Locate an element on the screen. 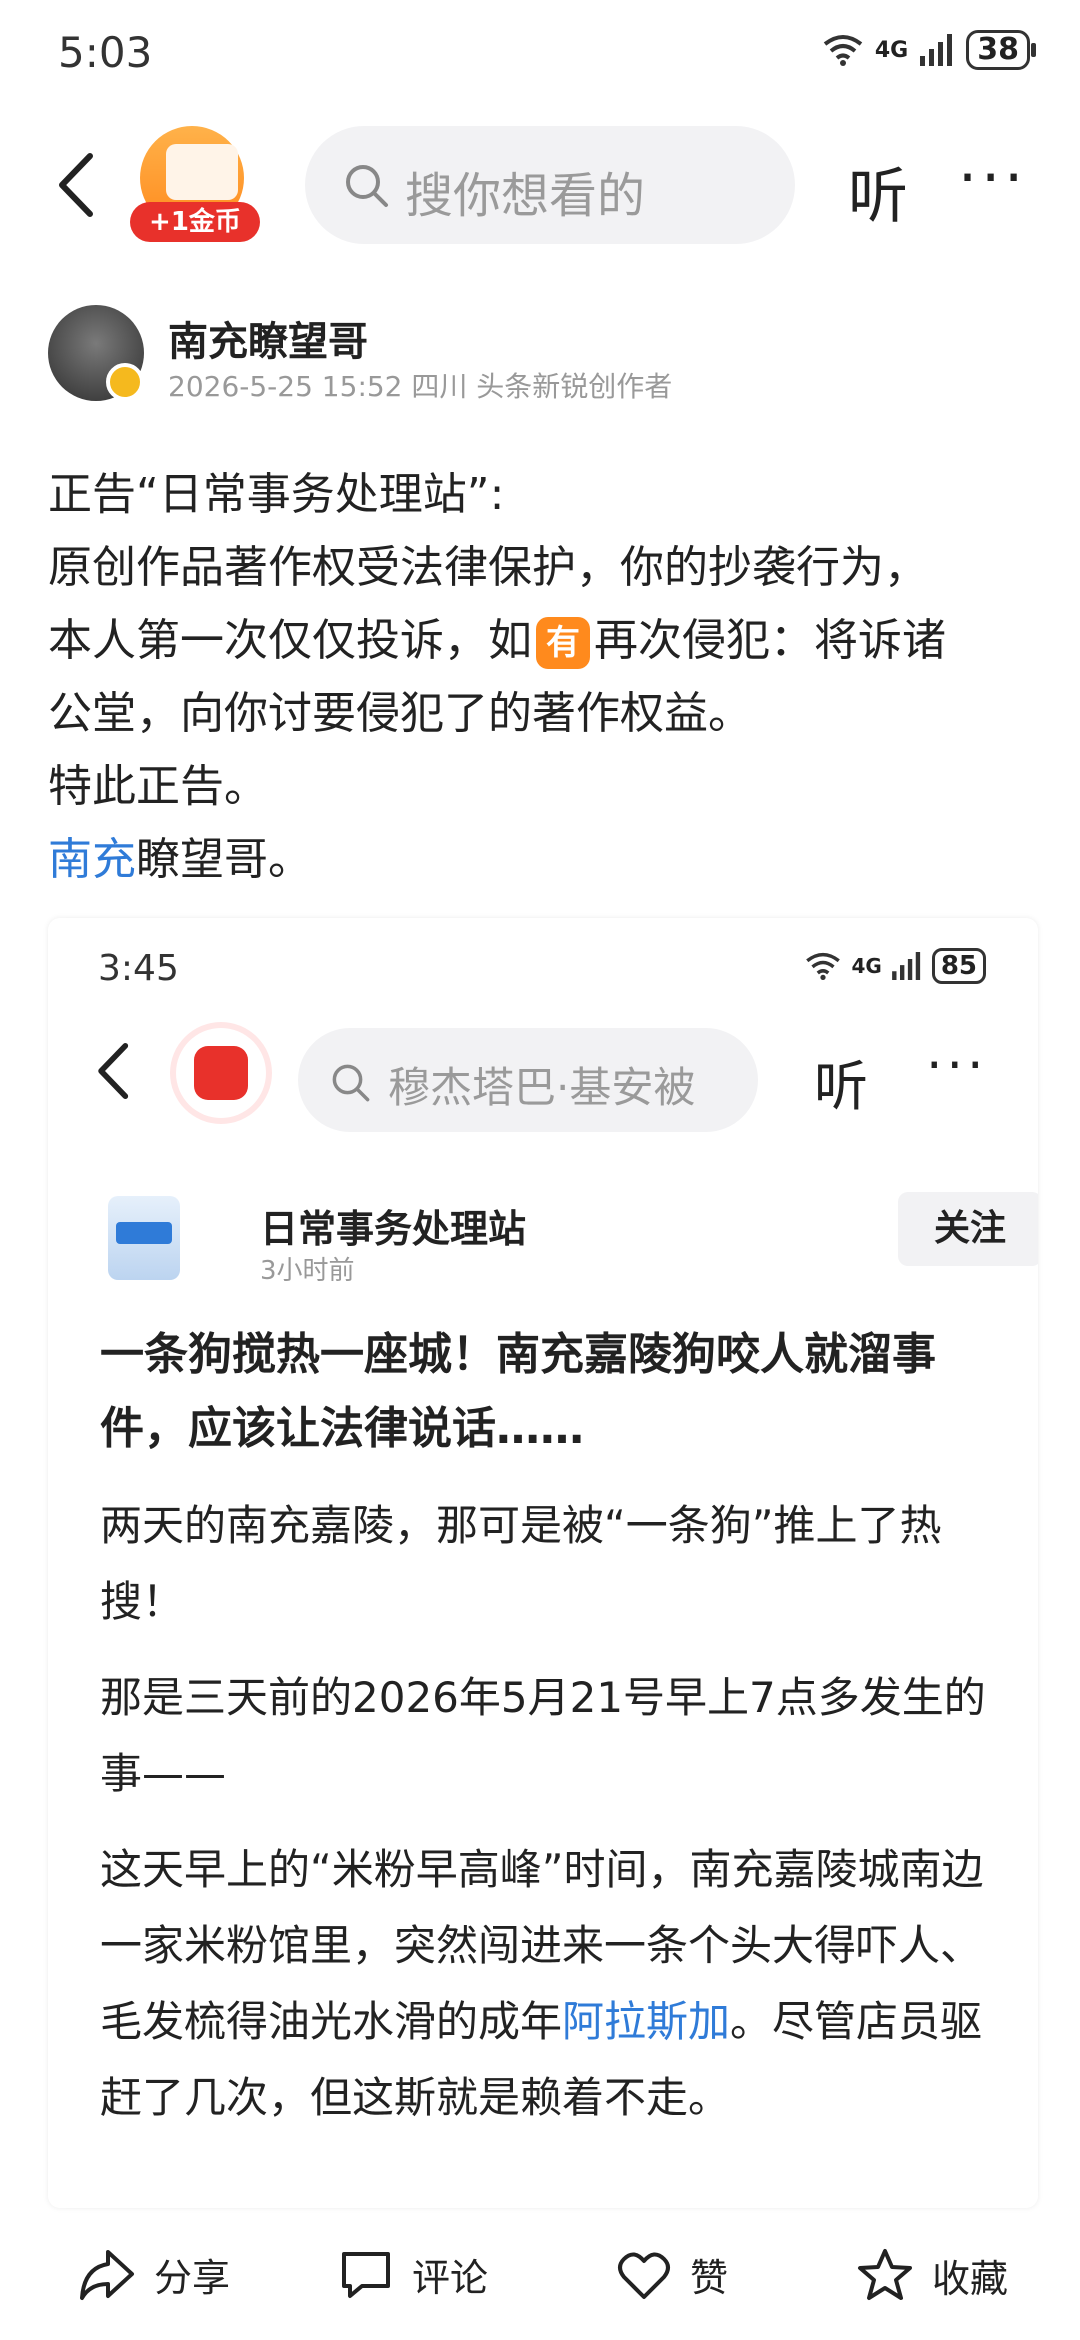 This screenshot has height=2340, width=1080. heart-icon is located at coordinates (644, 2275).